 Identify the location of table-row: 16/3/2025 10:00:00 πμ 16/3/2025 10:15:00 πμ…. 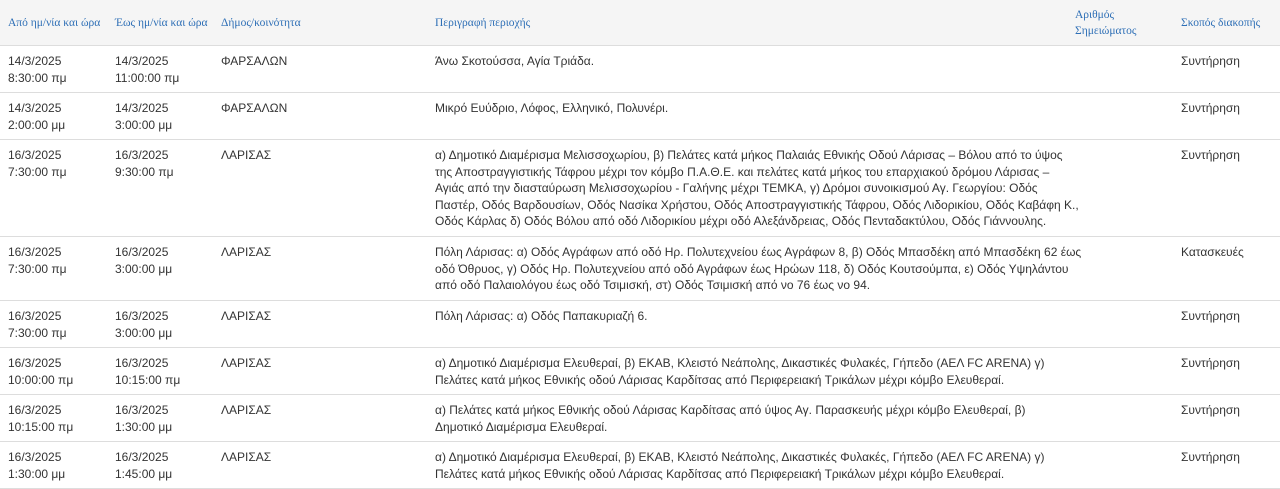
(640, 371).